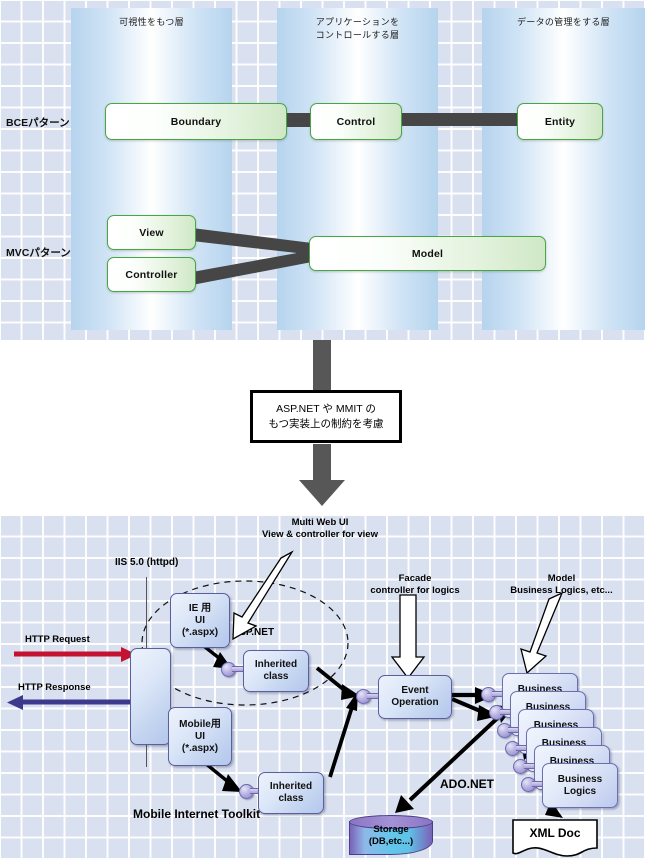 Image resolution: width=645 pixels, height=860 pixels. I want to click on event-operation-label: Event Operation, so click(415, 696).